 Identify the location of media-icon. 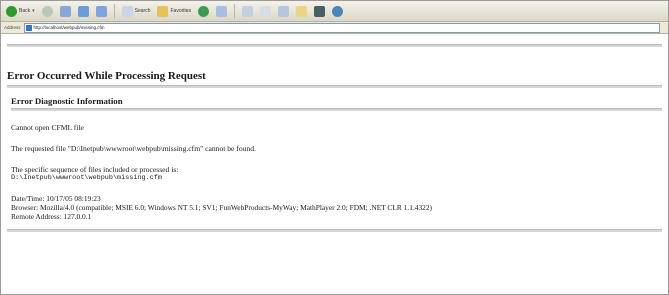
(204, 11).